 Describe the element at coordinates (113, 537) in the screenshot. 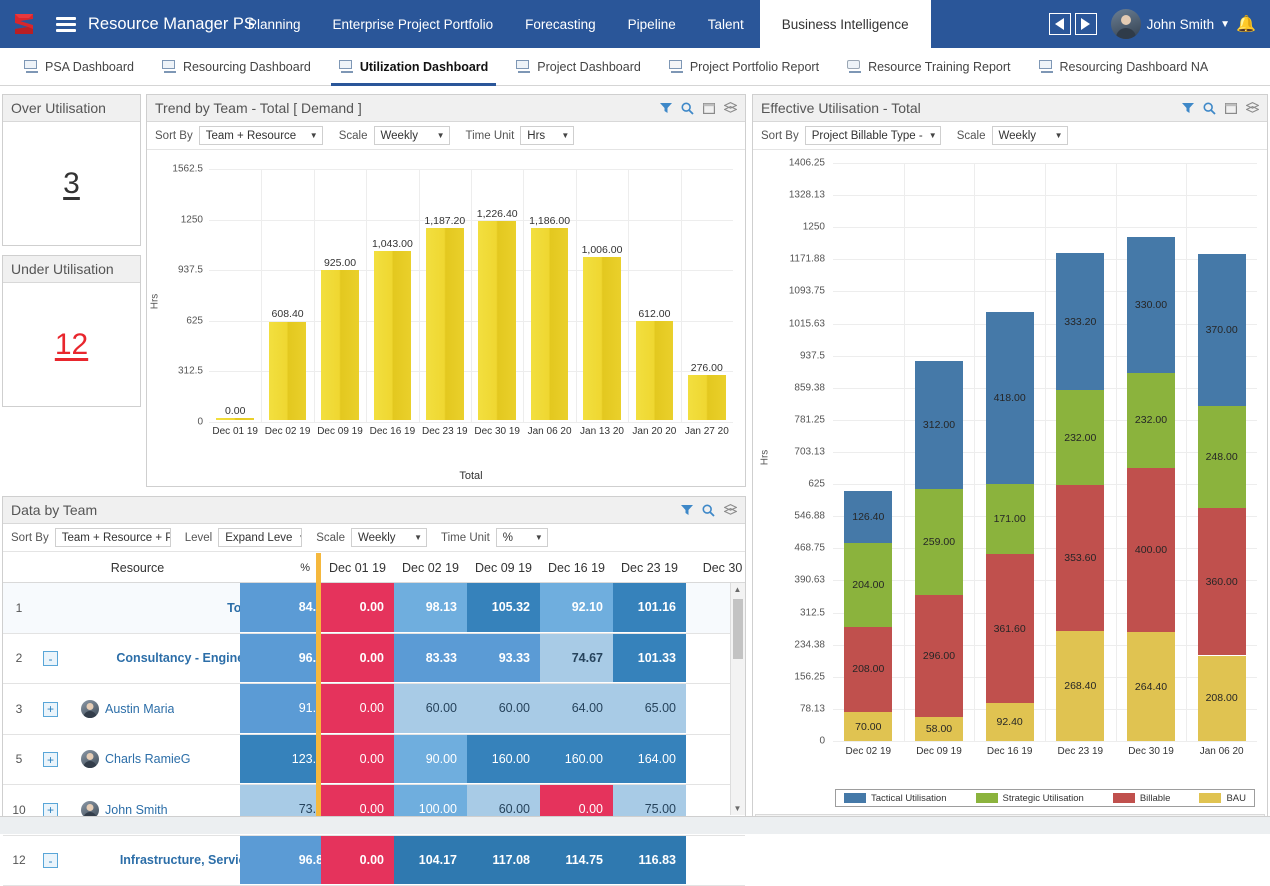

I see `sort-by-select: Team + Resource + P▼` at that location.